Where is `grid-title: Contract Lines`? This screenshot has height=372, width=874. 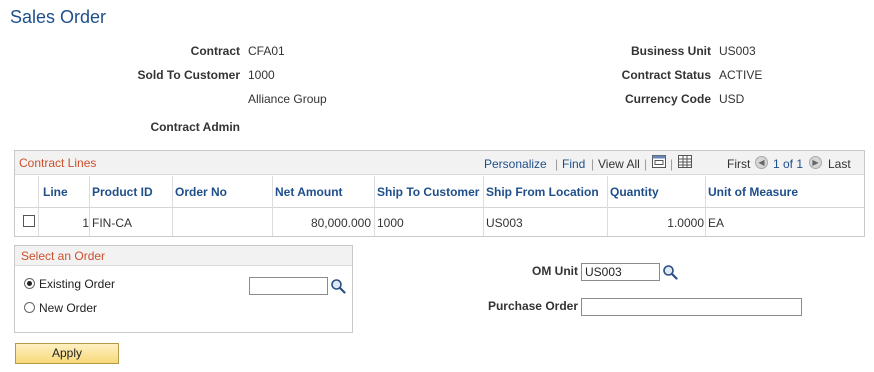
grid-title: Contract Lines is located at coordinates (58, 163).